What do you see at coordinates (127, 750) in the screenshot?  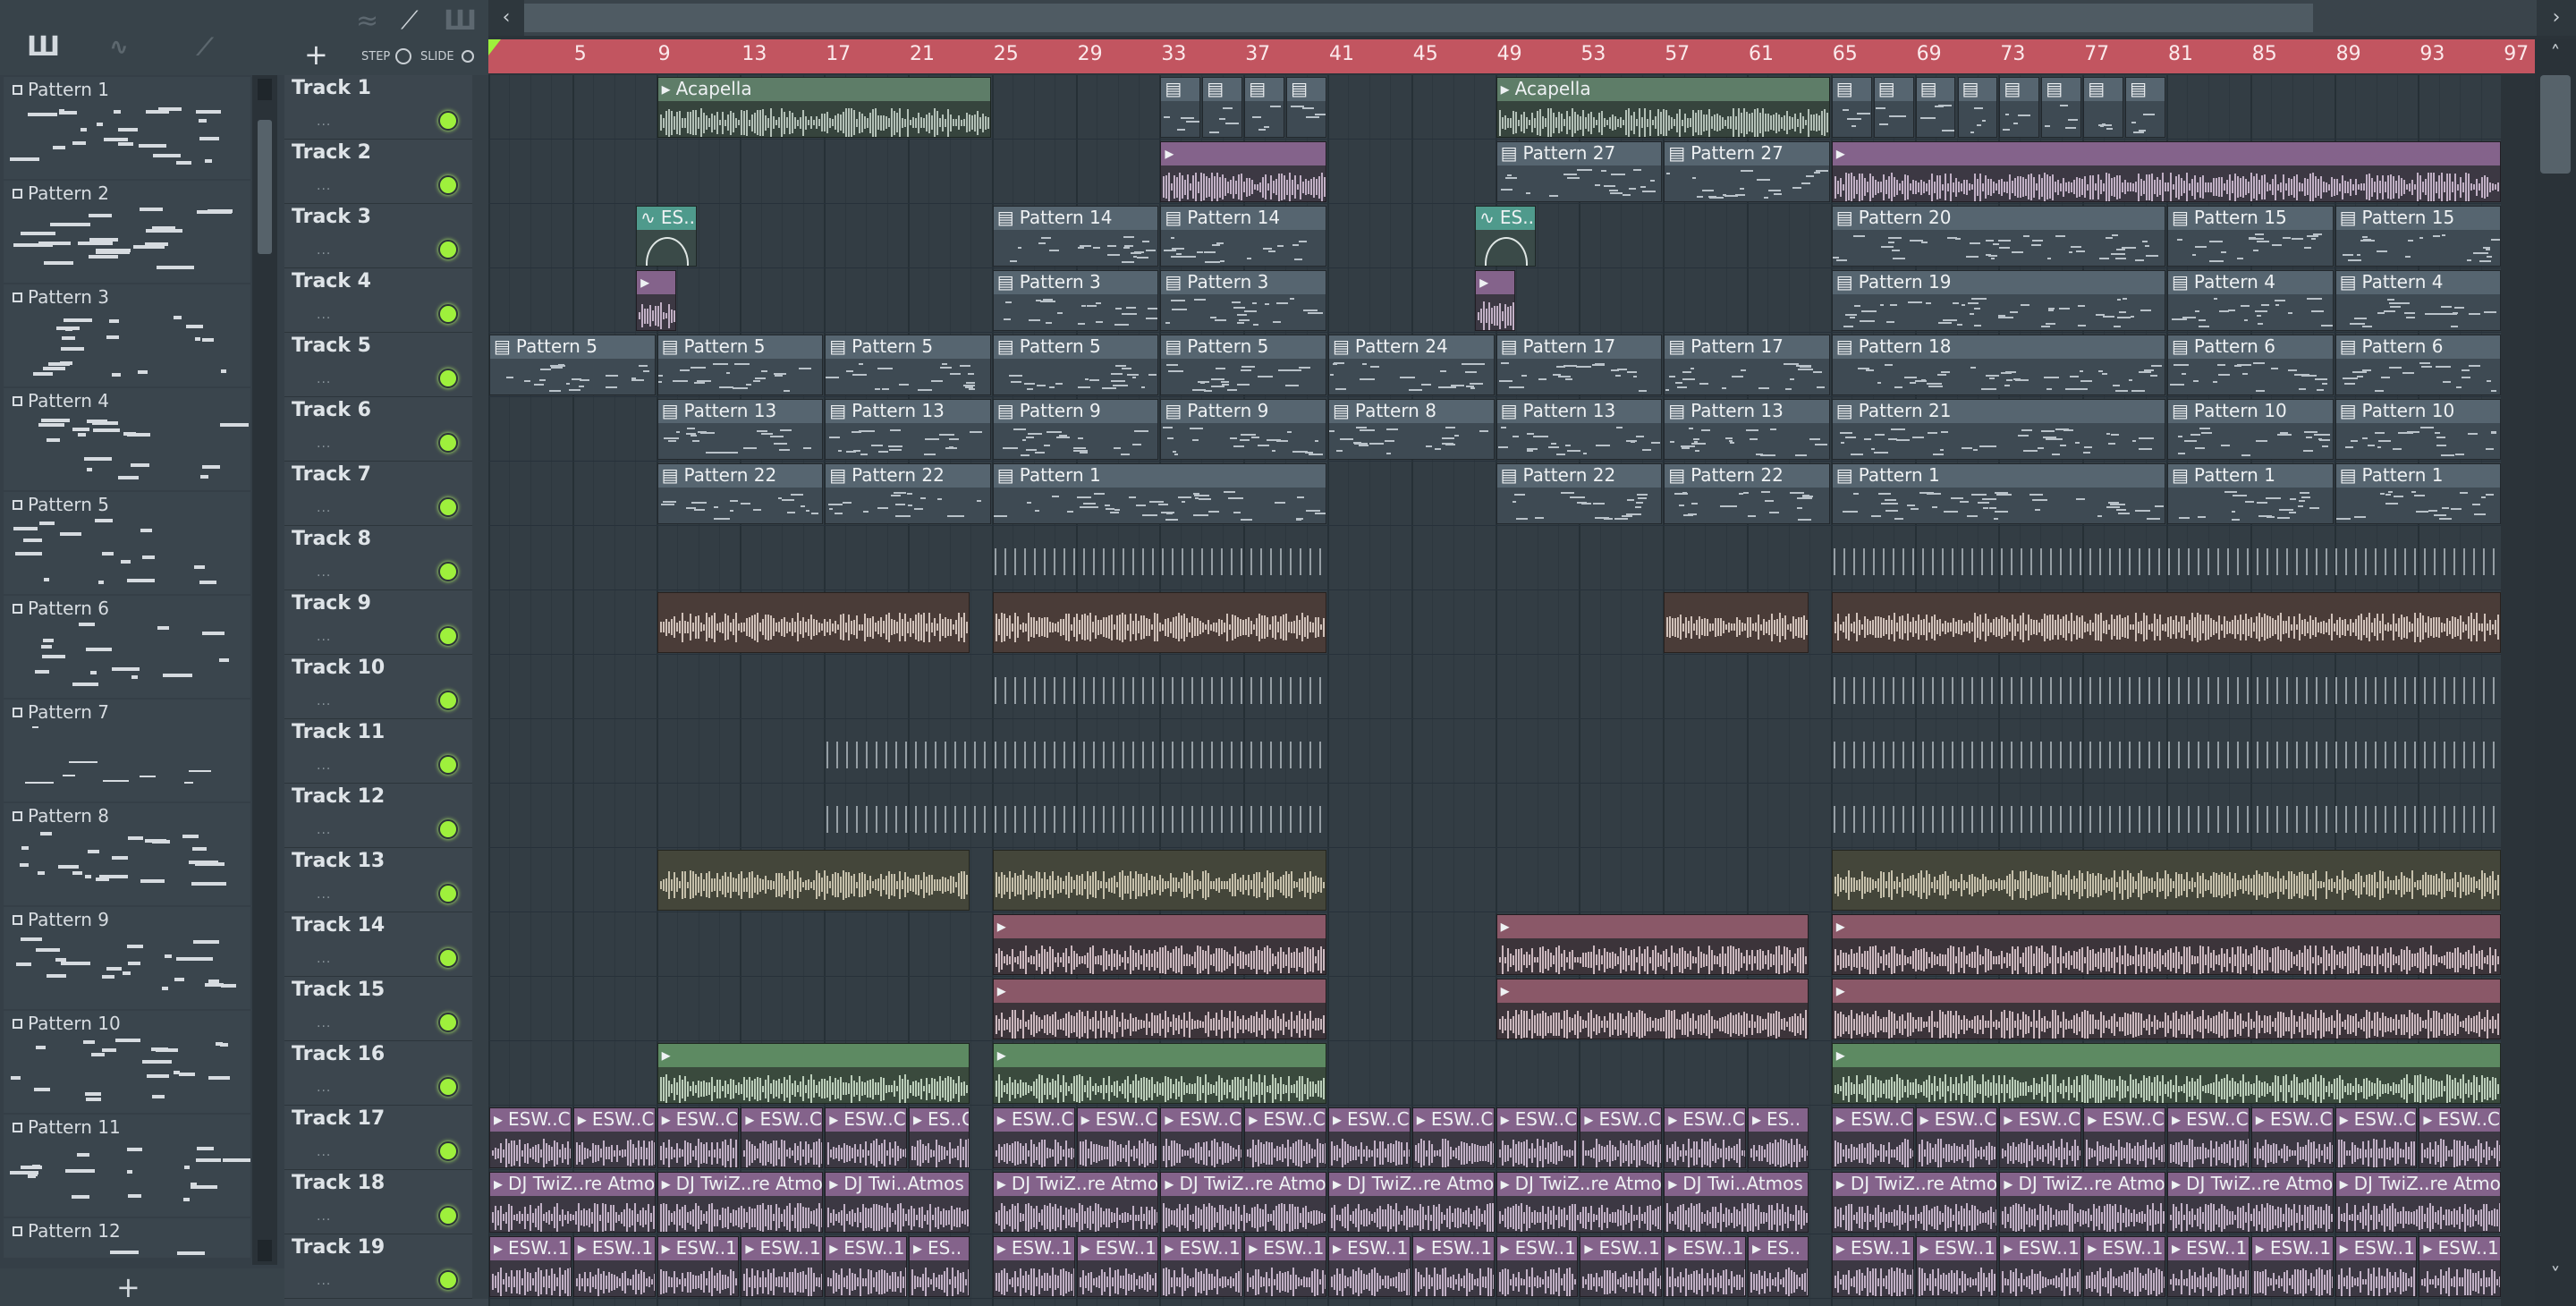 I see `pattern-item: Pattern 7` at bounding box center [127, 750].